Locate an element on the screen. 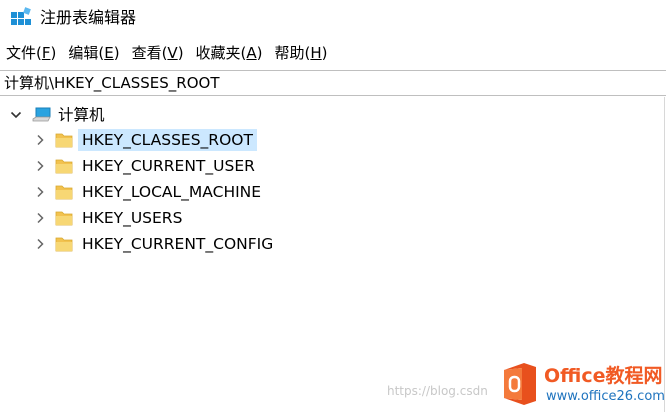 The width and height of the screenshot is (666, 412). office-logo-icon is located at coordinates (520, 384).